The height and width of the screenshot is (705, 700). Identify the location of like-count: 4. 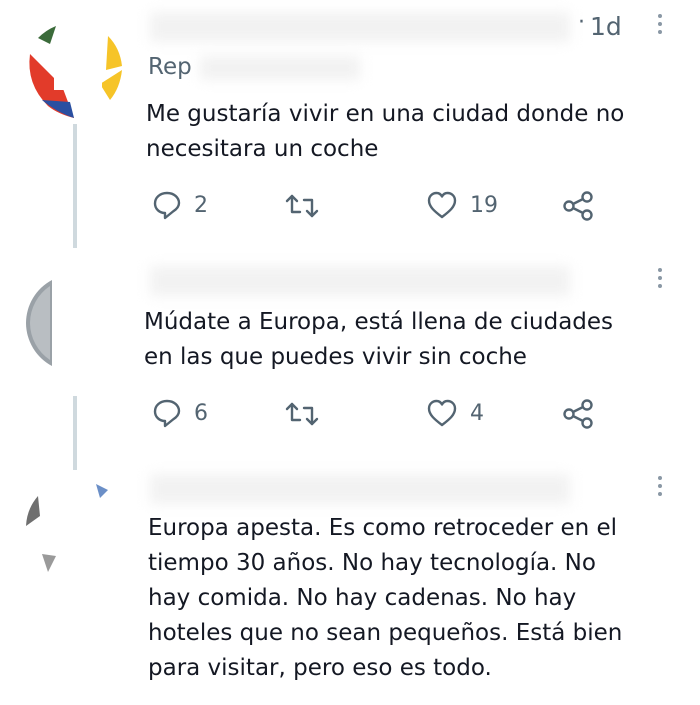
(477, 413).